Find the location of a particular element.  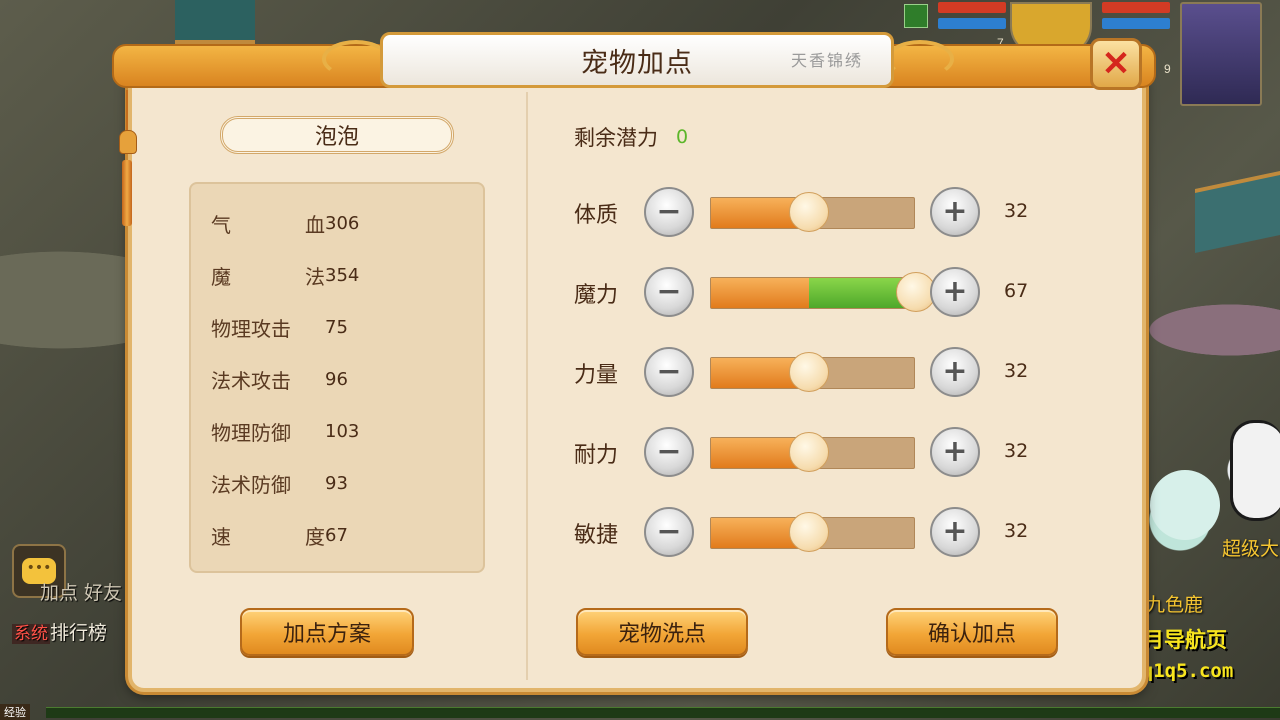

chat-line-system: 系统 排行榜 is located at coordinates (59, 631).